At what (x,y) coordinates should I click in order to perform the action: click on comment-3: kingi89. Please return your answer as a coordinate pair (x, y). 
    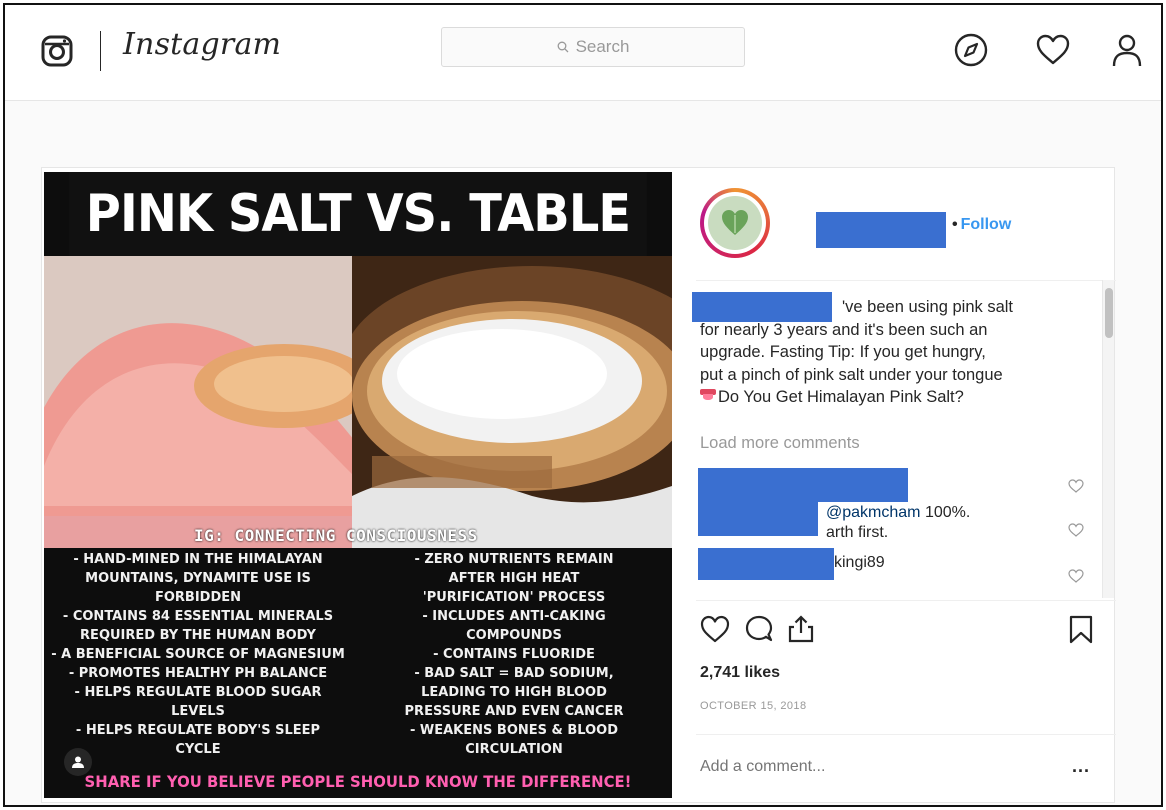
    Looking at the image, I should click on (859, 563).